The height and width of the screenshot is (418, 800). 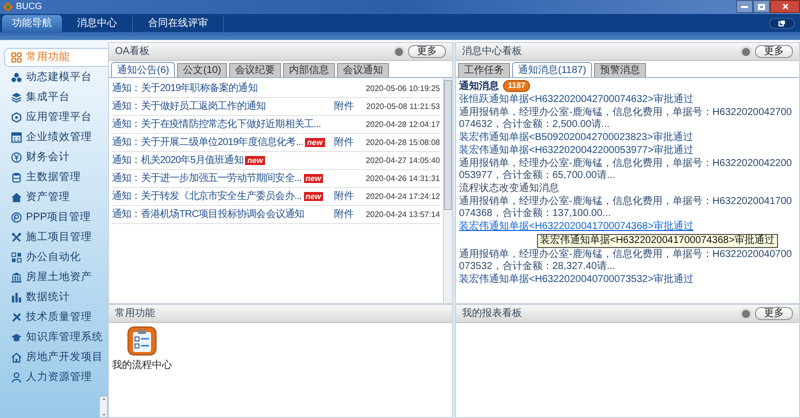 I want to click on up-arrow-icon, so click(x=103, y=399).